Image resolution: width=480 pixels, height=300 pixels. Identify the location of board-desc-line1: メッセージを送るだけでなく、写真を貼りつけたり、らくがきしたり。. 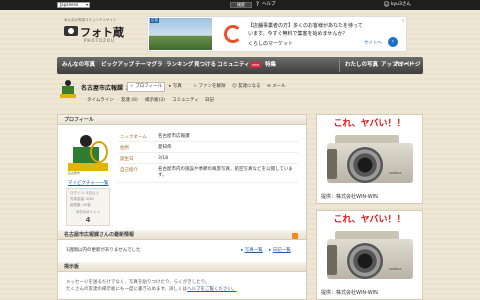
(138, 282).